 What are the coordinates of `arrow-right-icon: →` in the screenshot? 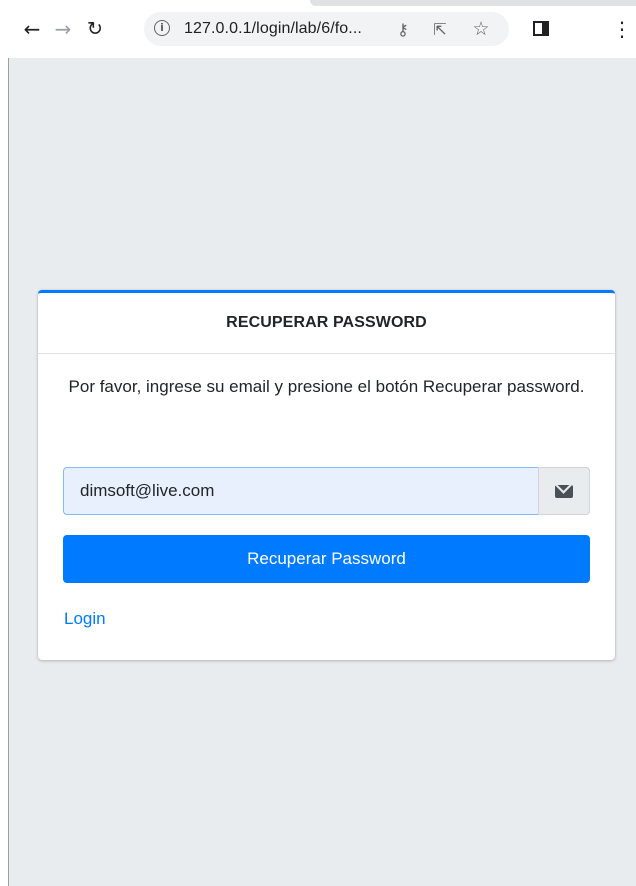 It's located at (63, 29).